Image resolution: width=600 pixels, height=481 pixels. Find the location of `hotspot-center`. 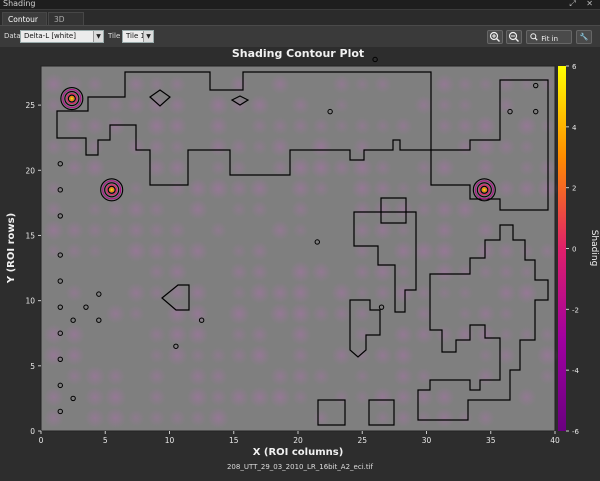

hotspot-center is located at coordinates (111, 190).